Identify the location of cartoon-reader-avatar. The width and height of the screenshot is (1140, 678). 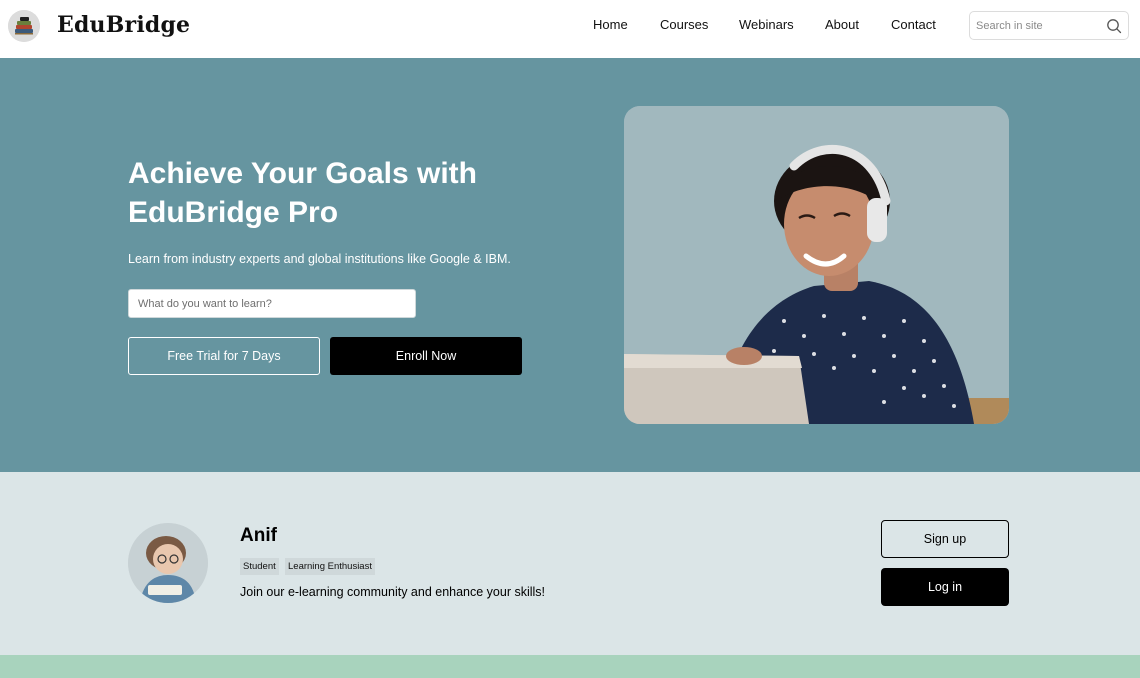
(168, 563).